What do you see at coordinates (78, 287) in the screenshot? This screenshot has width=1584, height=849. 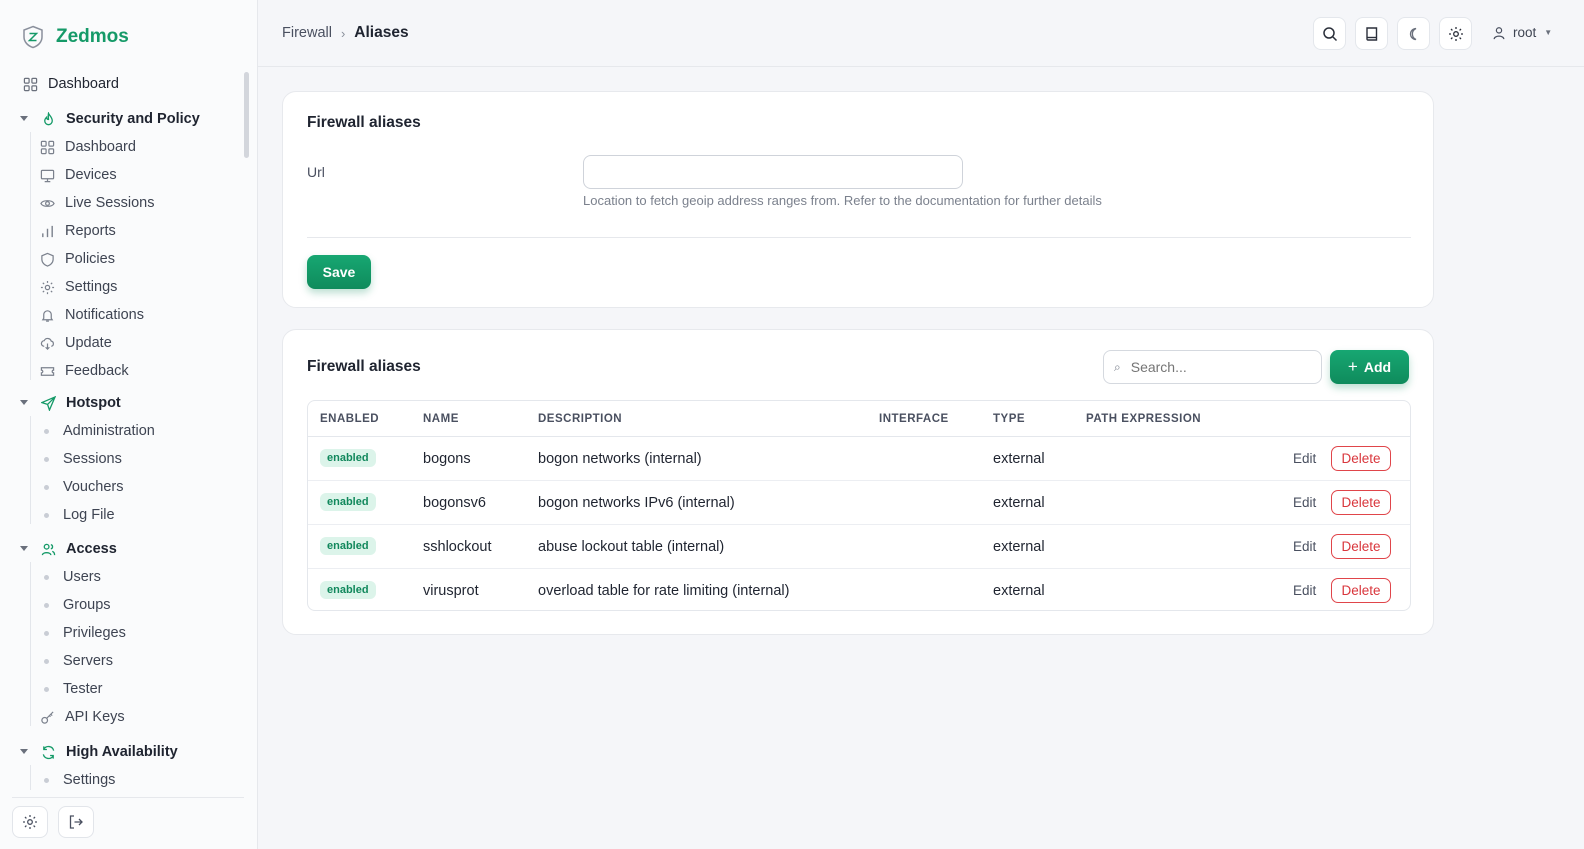 I see `sidebar-item-settings: Settings` at bounding box center [78, 287].